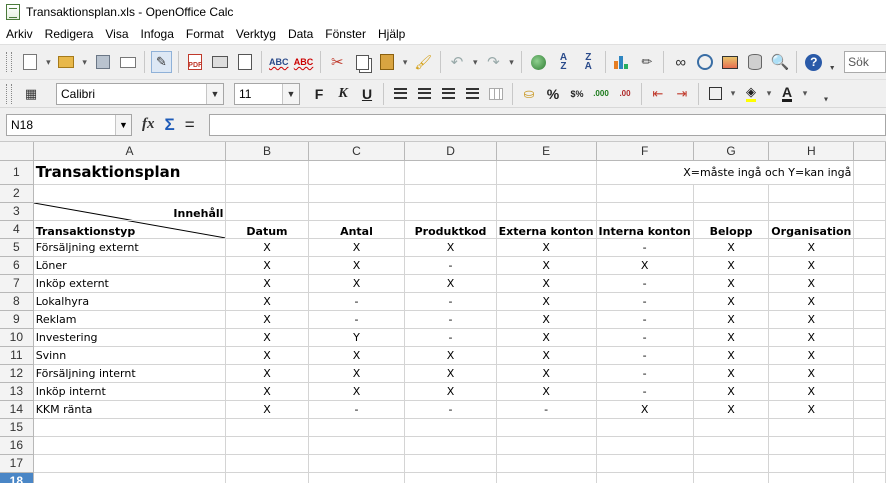  Describe the element at coordinates (751, 94) in the screenshot. I see `background-color-button: ◈` at that location.